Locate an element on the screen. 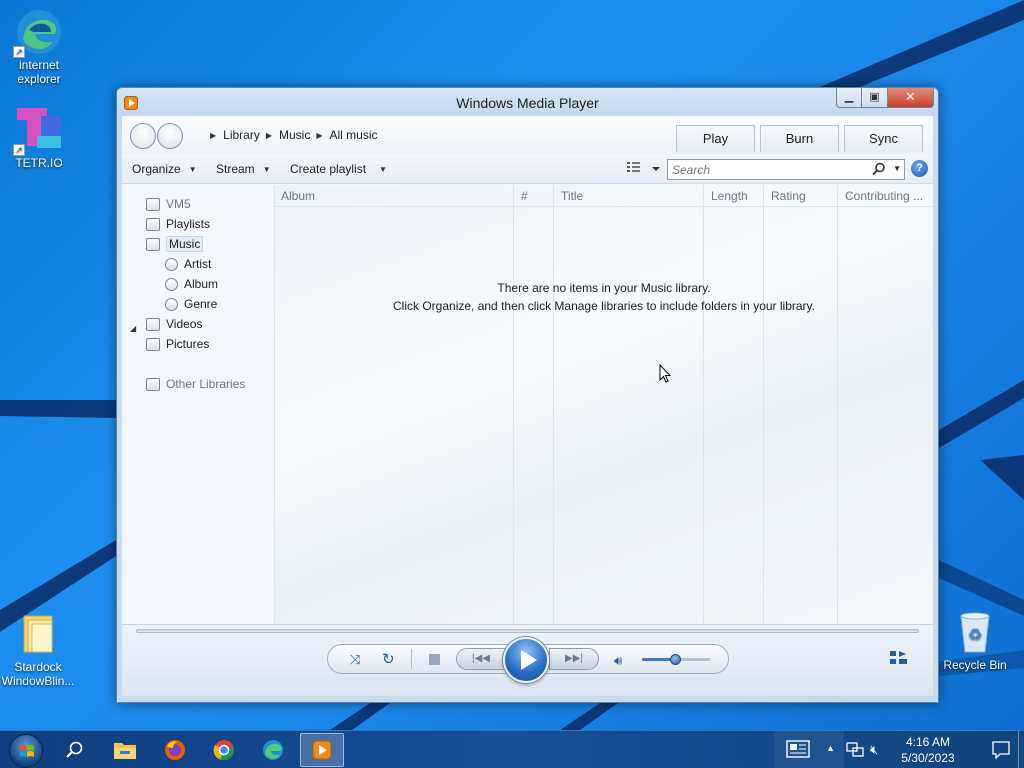 The image size is (1024, 768). windows-logo-icon is located at coordinates (27, 751).